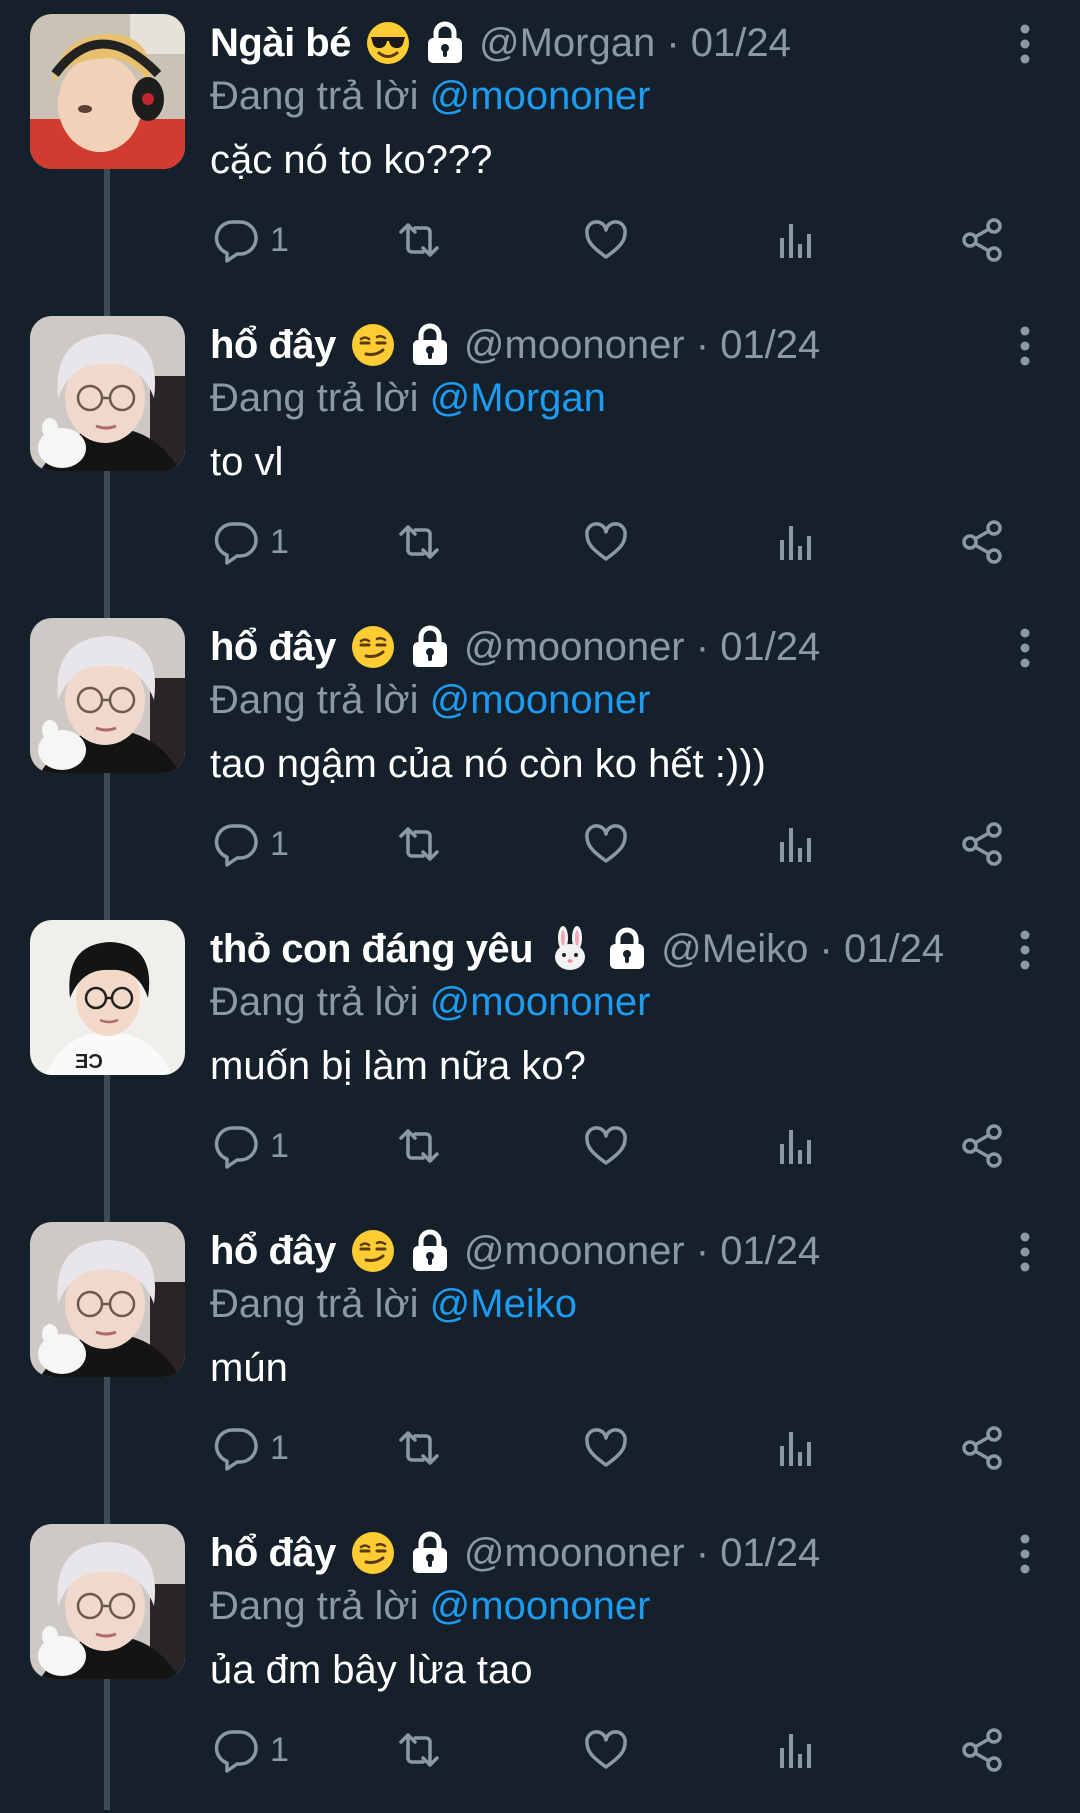 The width and height of the screenshot is (1080, 1813). I want to click on avatar-person-dark-hair-glasses: ƎƆ, so click(107, 997).